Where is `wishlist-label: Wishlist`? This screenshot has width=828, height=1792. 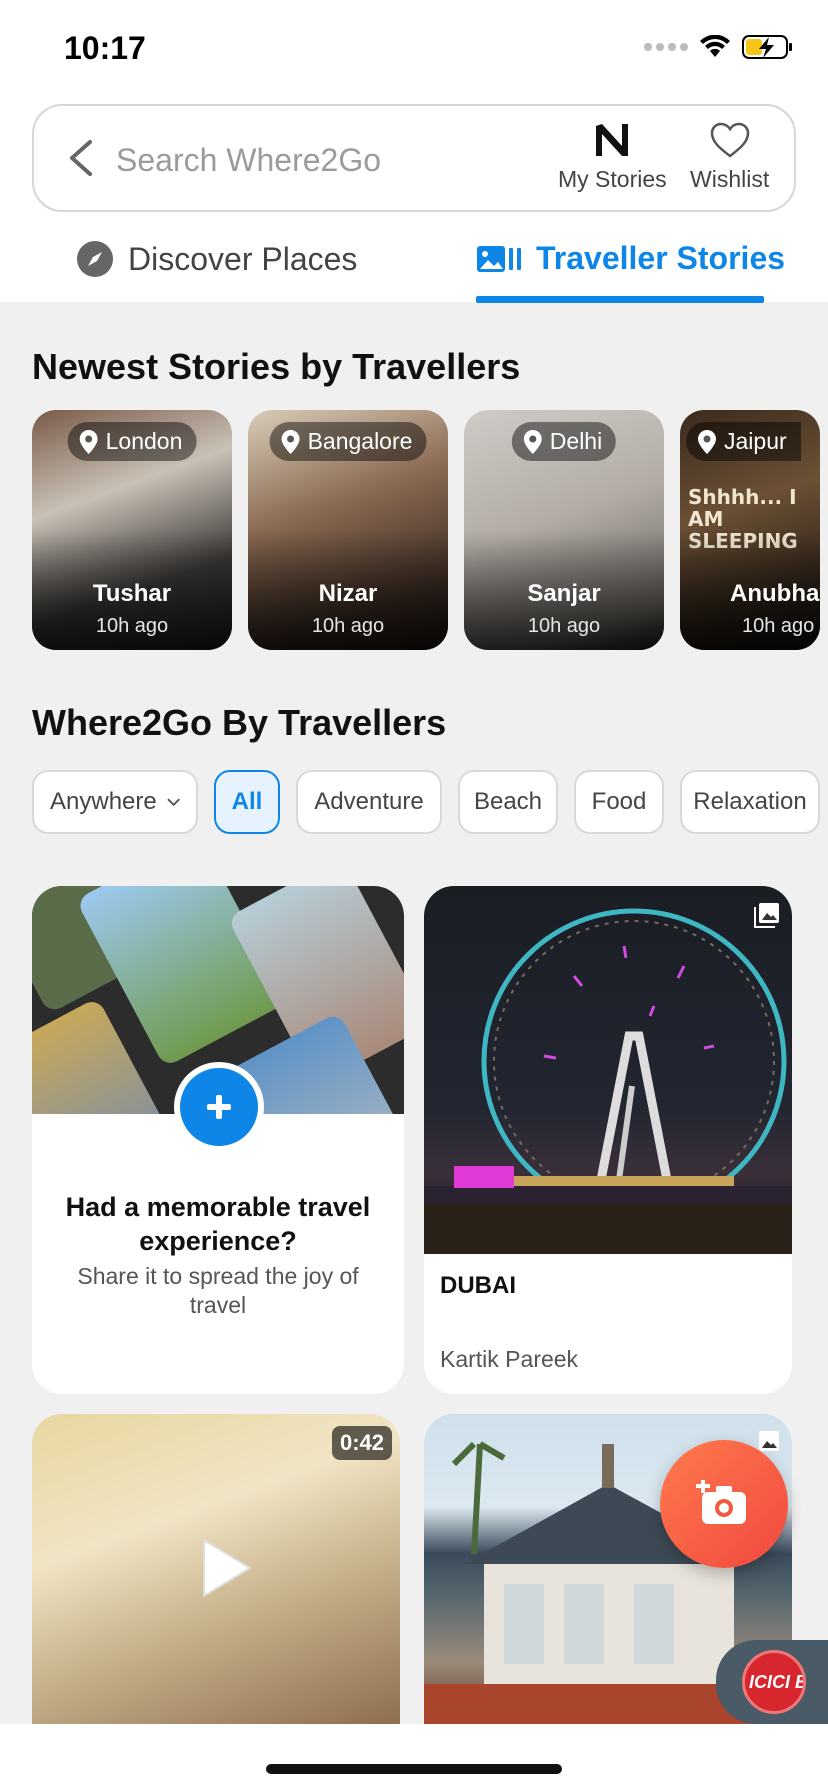
wishlist-label: Wishlist is located at coordinates (730, 179).